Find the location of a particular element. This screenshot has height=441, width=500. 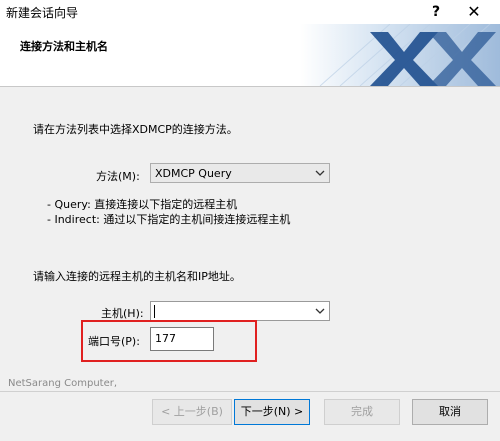

host-combo is located at coordinates (240, 311).